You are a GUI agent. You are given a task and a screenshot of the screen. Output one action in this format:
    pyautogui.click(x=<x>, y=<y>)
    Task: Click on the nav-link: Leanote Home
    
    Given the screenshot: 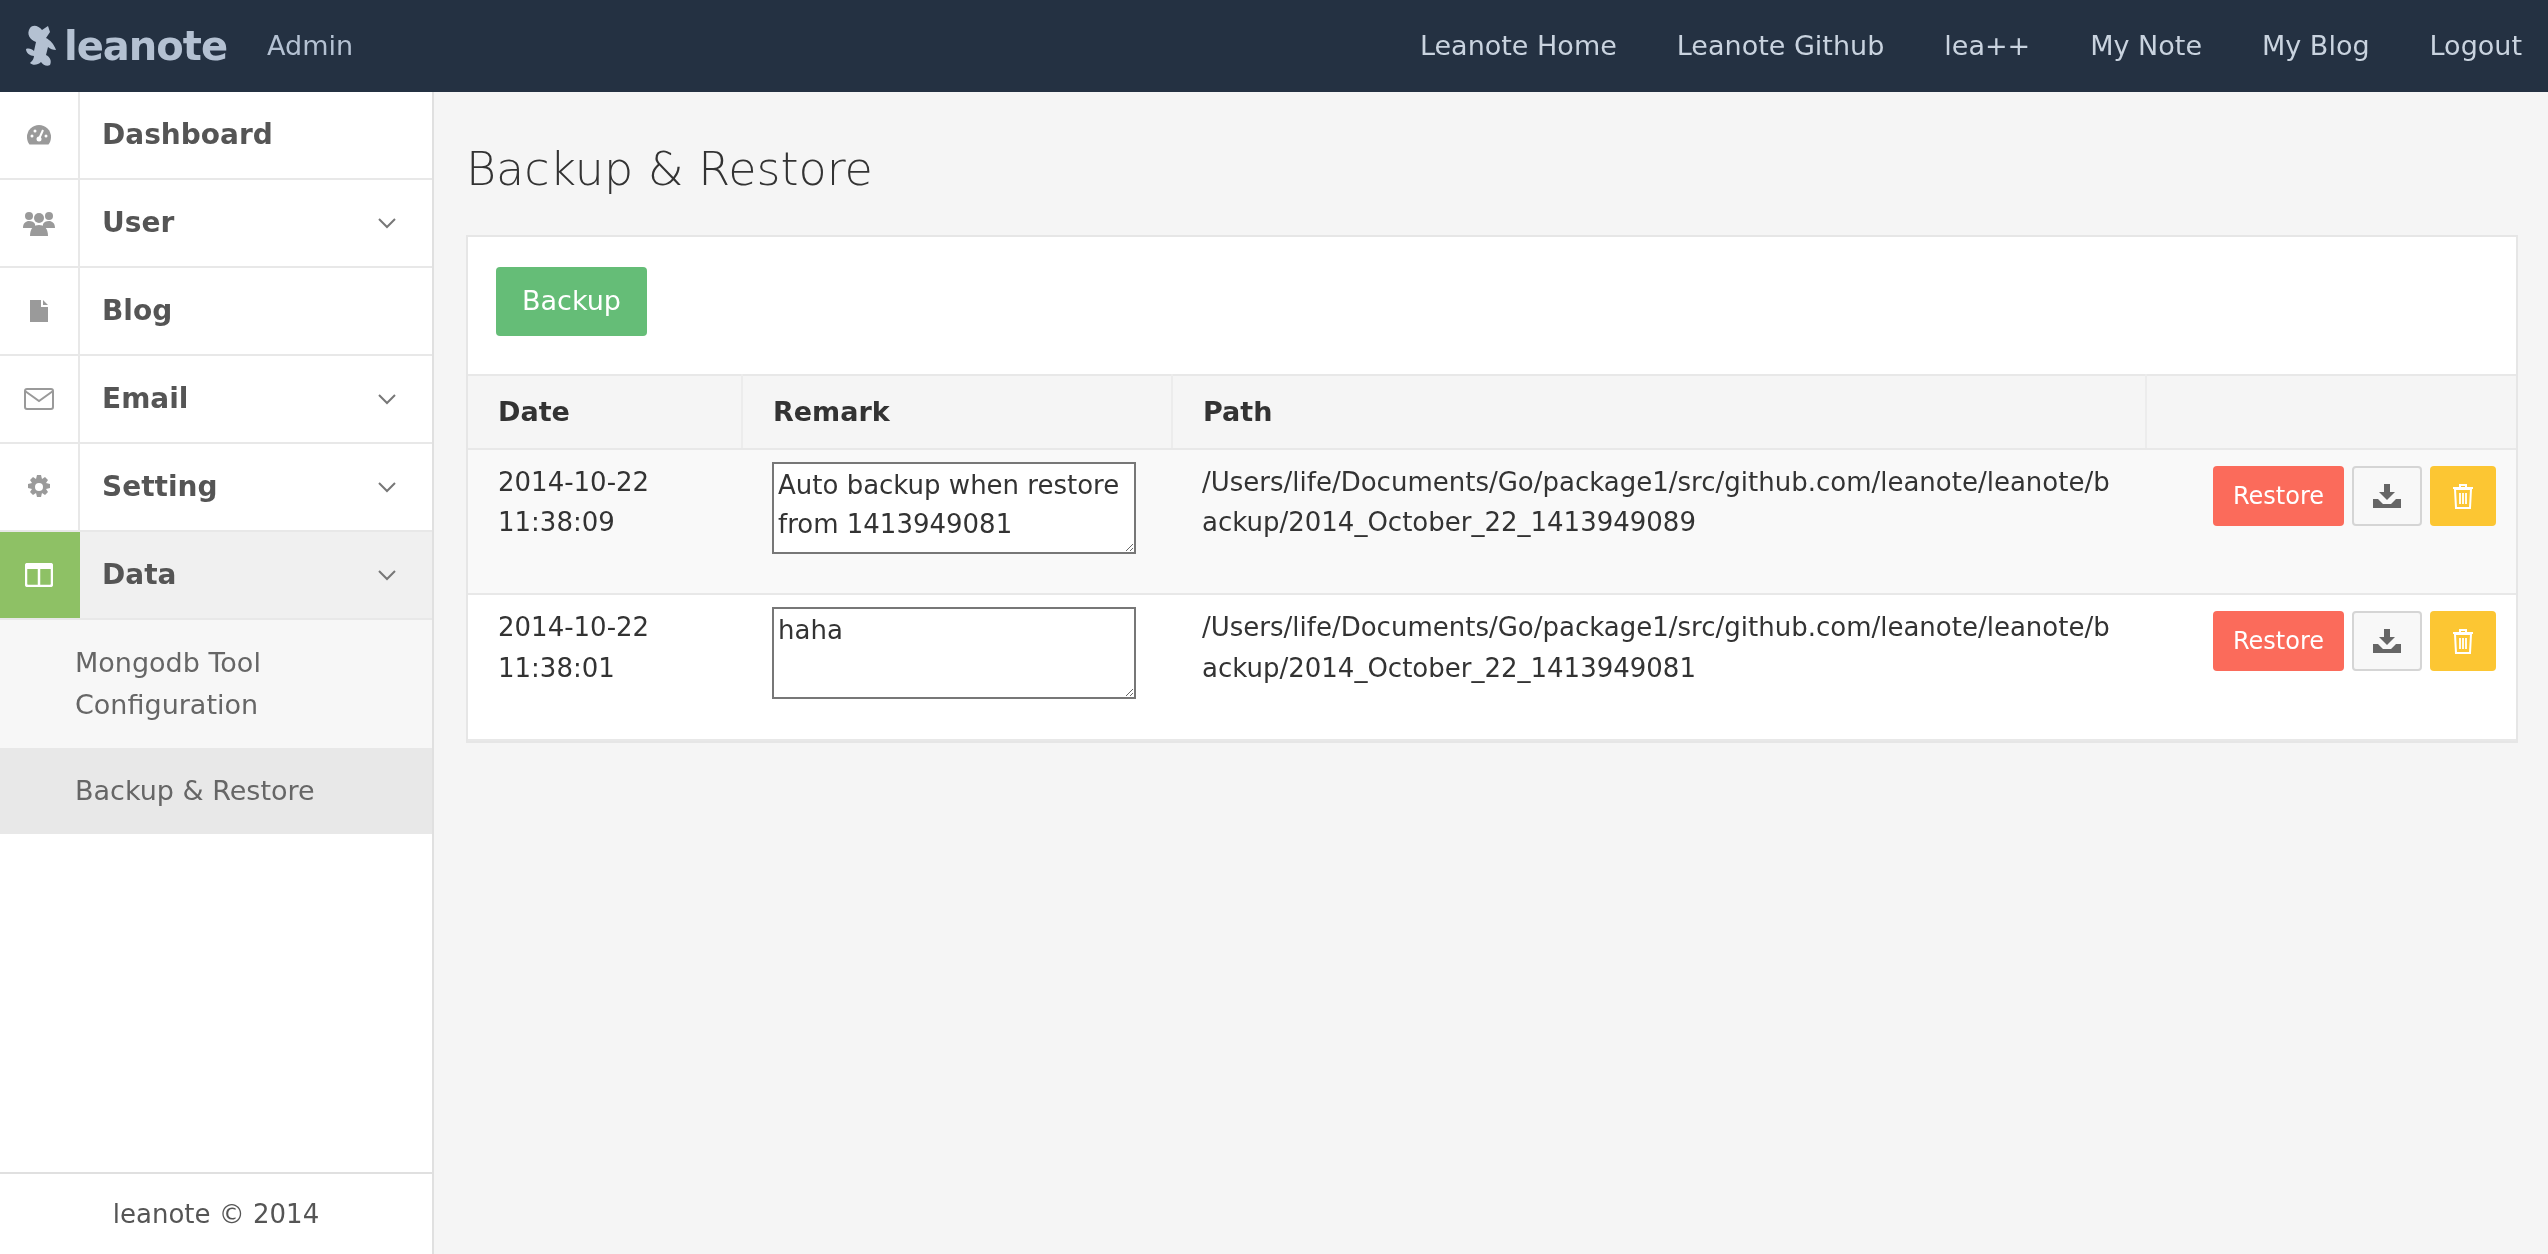 What is the action you would take?
    pyautogui.click(x=1518, y=46)
    